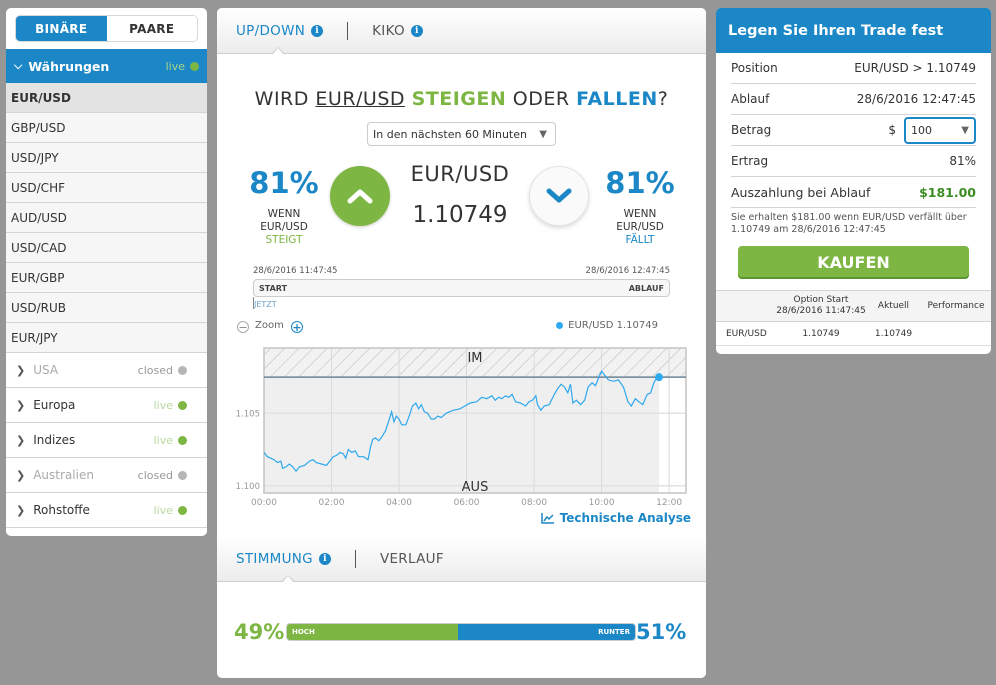 The width and height of the screenshot is (996, 685). Describe the element at coordinates (106, 128) in the screenshot. I see `pair-item: GBP/USD` at that location.